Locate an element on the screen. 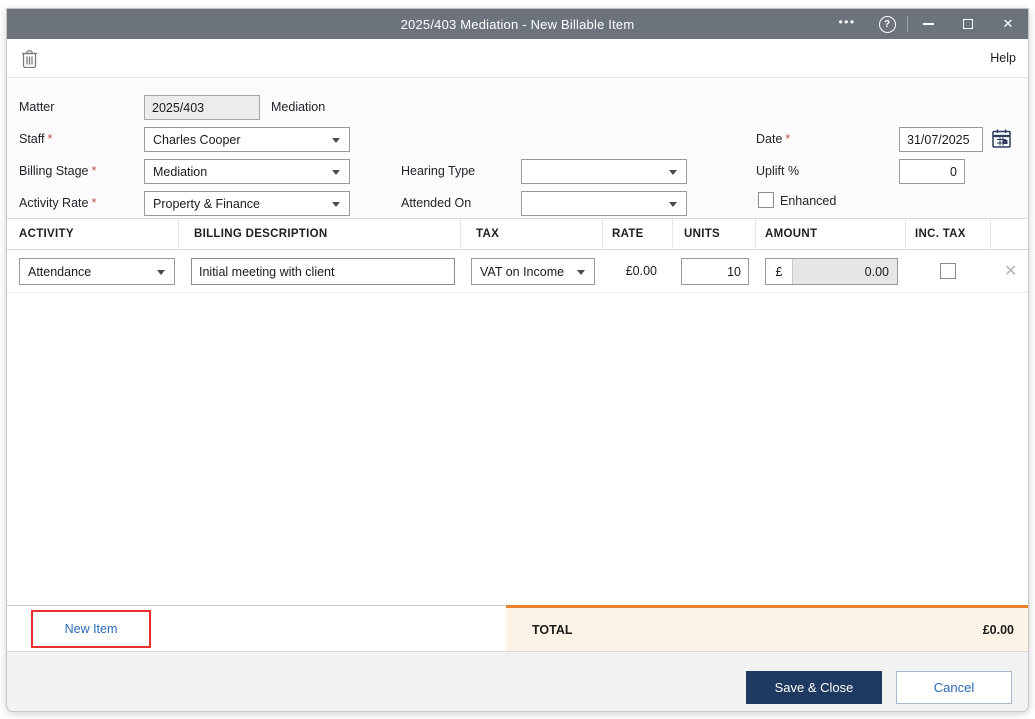 The width and height of the screenshot is (1035, 719). total-label: TOTAL is located at coordinates (552, 629).